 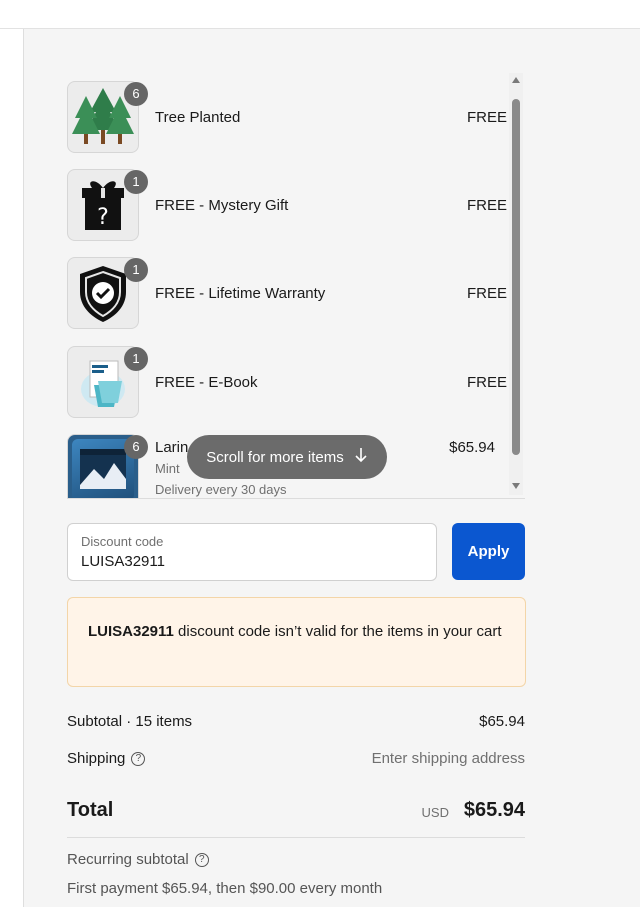 I want to click on discount-code-input: LUISA32911, so click(x=123, y=561).